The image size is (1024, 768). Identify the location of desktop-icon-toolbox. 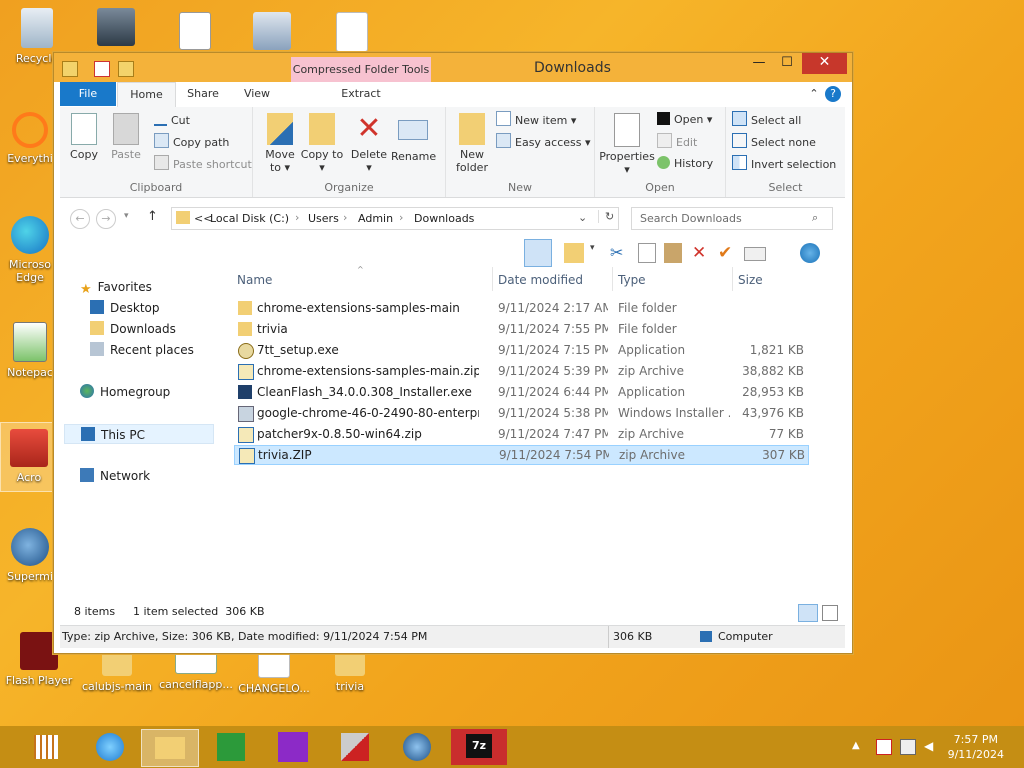
(116, 29).